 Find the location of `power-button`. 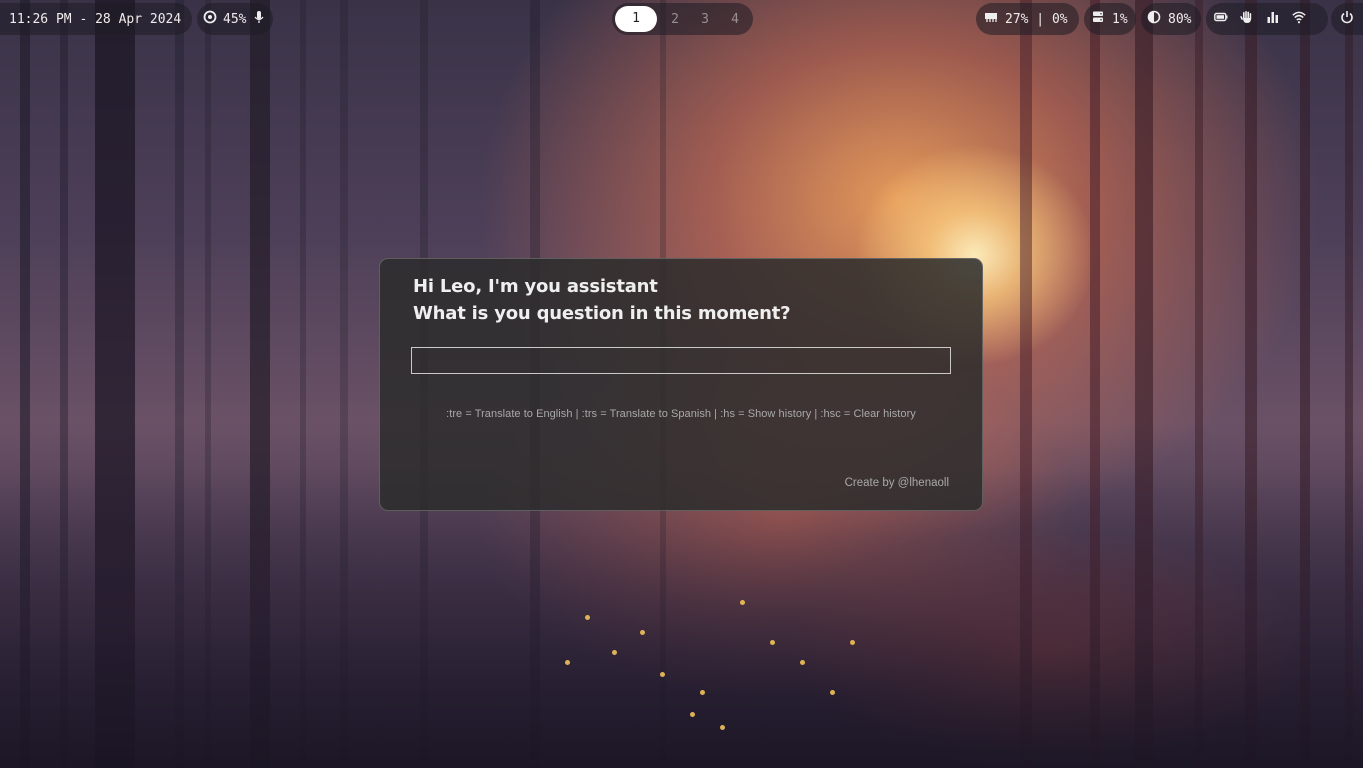

power-button is located at coordinates (1347, 19).